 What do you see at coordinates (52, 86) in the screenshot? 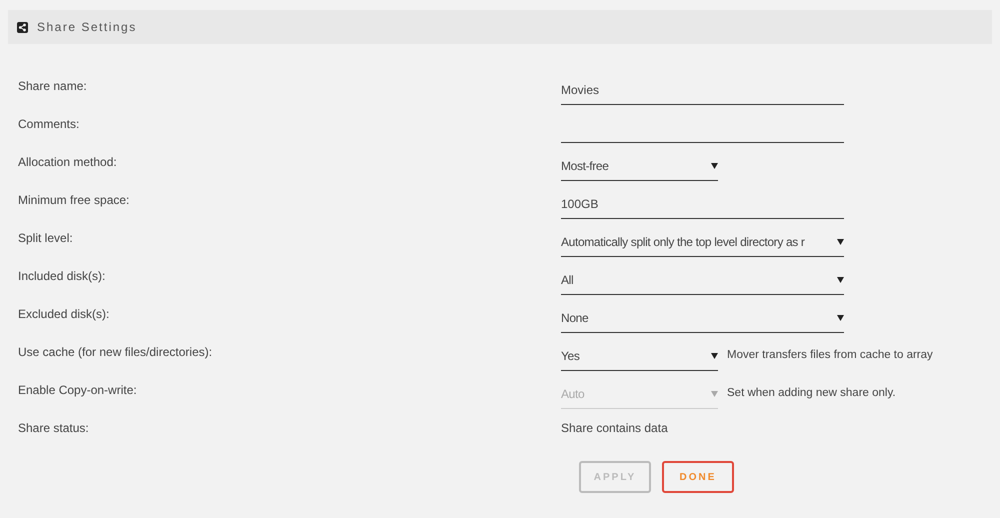
I see `field-label: Share name:` at bounding box center [52, 86].